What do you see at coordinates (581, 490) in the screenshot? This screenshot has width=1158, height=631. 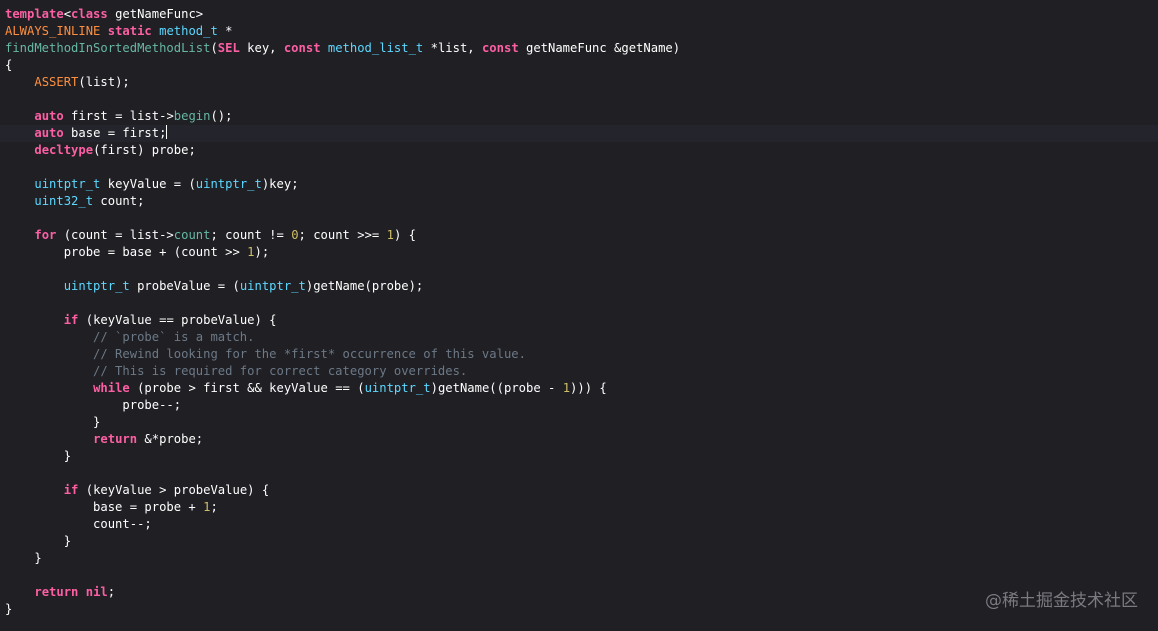 I see `code-line: if (keyValue > probeValue) {` at bounding box center [581, 490].